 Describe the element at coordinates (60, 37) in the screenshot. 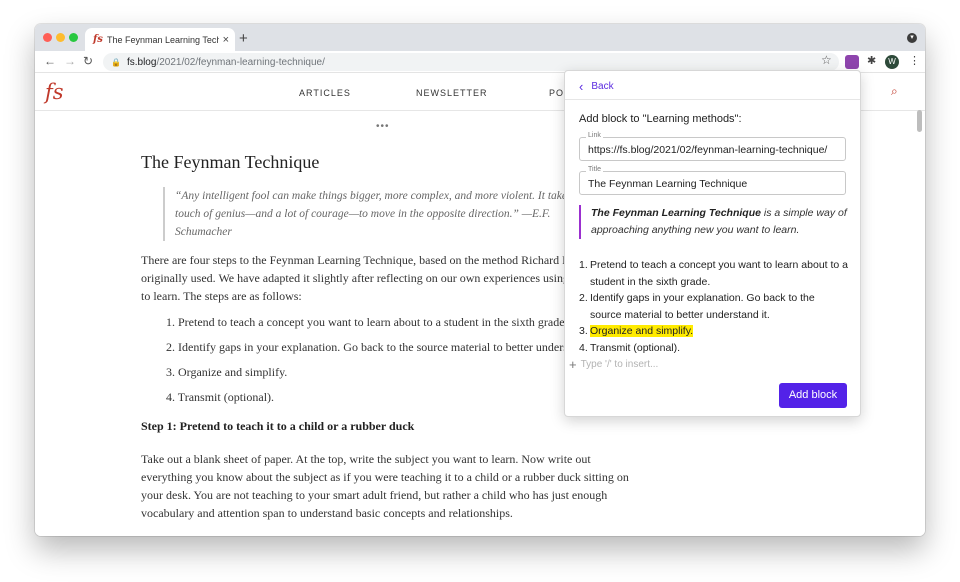

I see `minimize-window-button` at that location.